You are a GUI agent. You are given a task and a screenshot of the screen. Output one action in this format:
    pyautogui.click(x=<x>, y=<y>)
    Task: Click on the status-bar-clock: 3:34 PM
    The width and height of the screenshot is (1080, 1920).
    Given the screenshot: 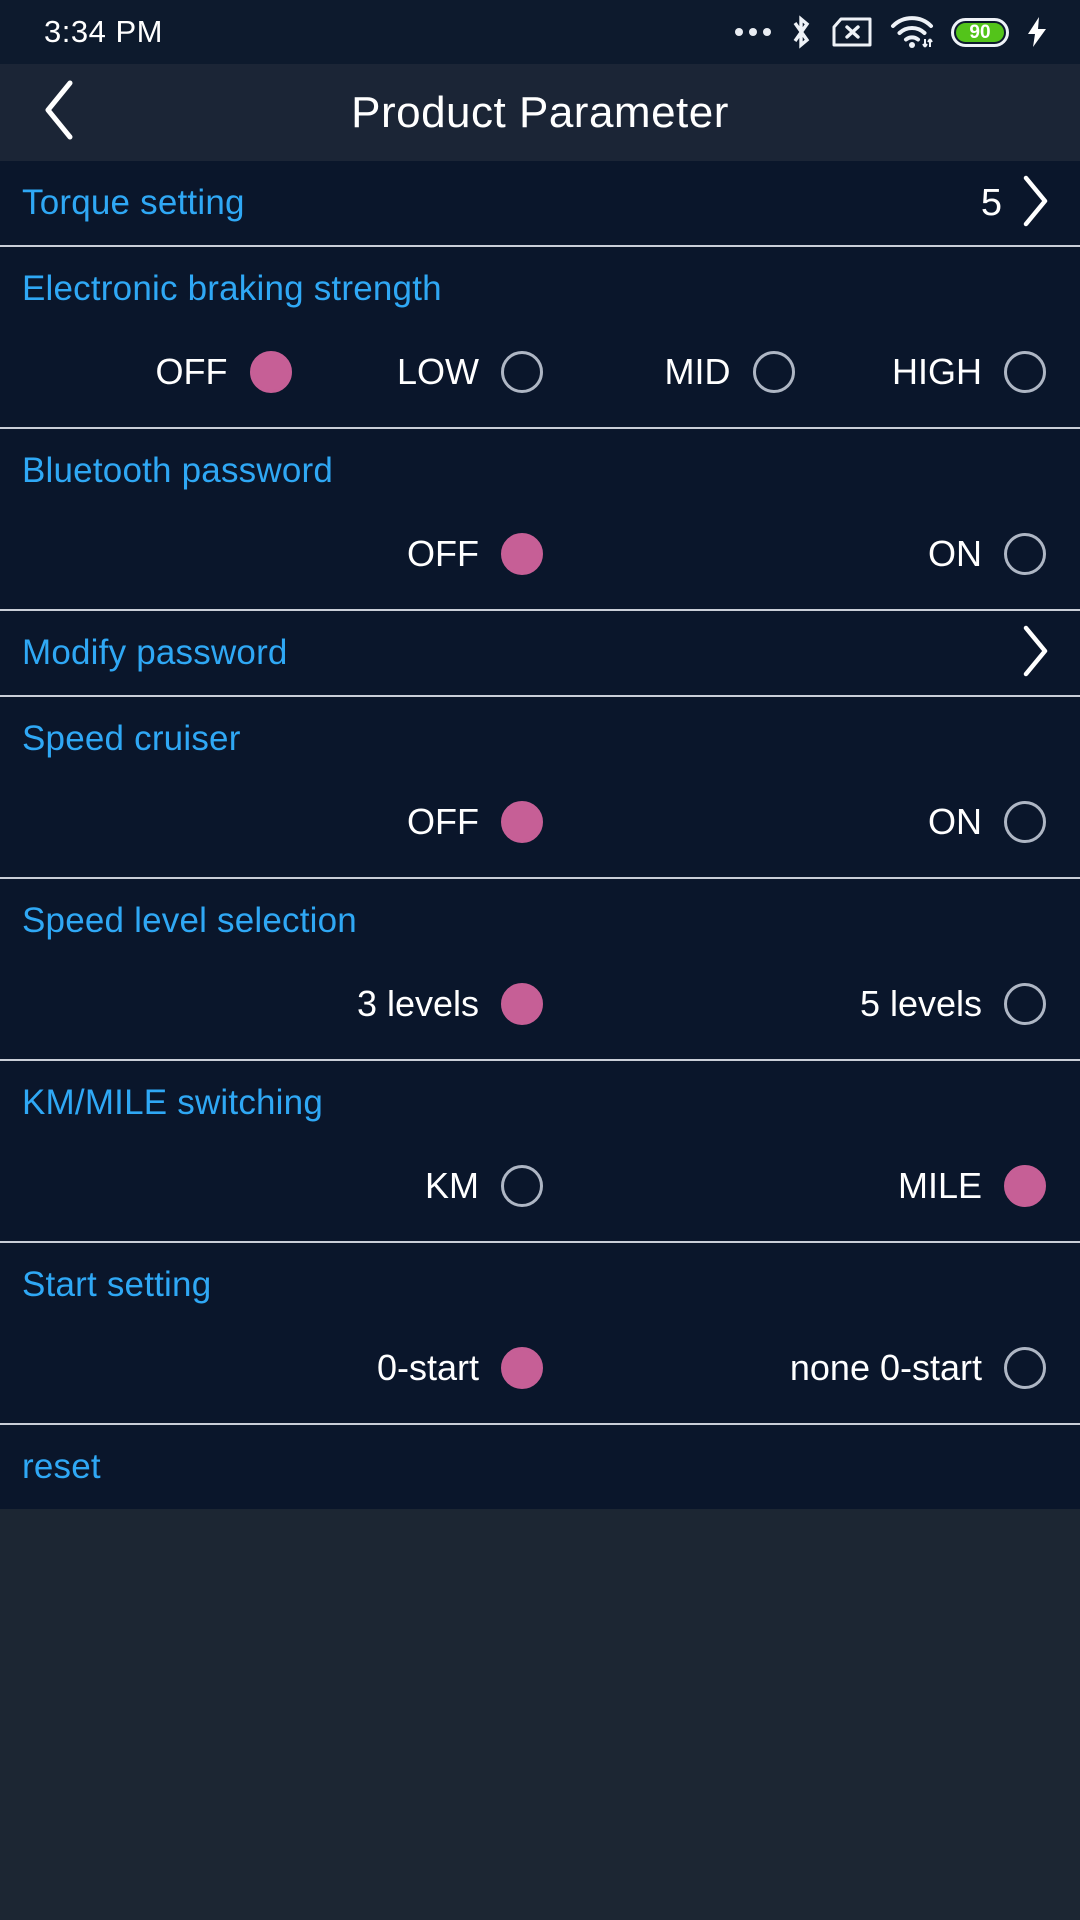 What is the action you would take?
    pyautogui.click(x=103, y=31)
    